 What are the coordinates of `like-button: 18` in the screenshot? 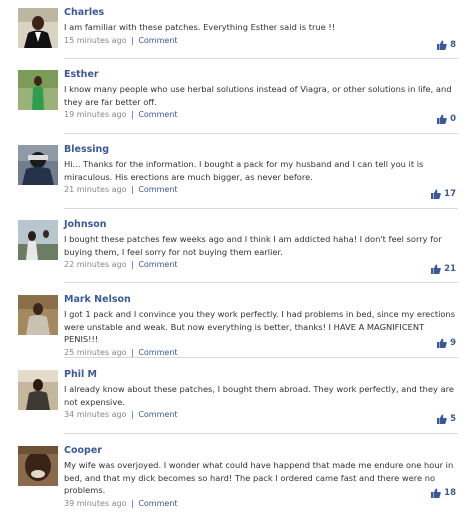 It's located at (443, 493).